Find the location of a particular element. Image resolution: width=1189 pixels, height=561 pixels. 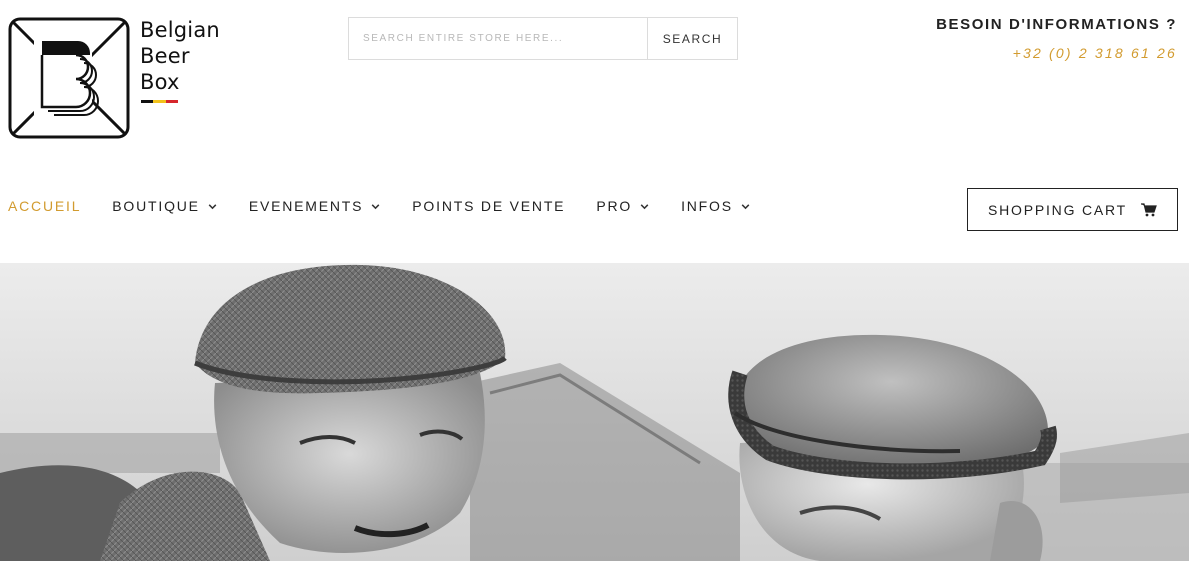

logo-mark-icon is located at coordinates (69, 78).